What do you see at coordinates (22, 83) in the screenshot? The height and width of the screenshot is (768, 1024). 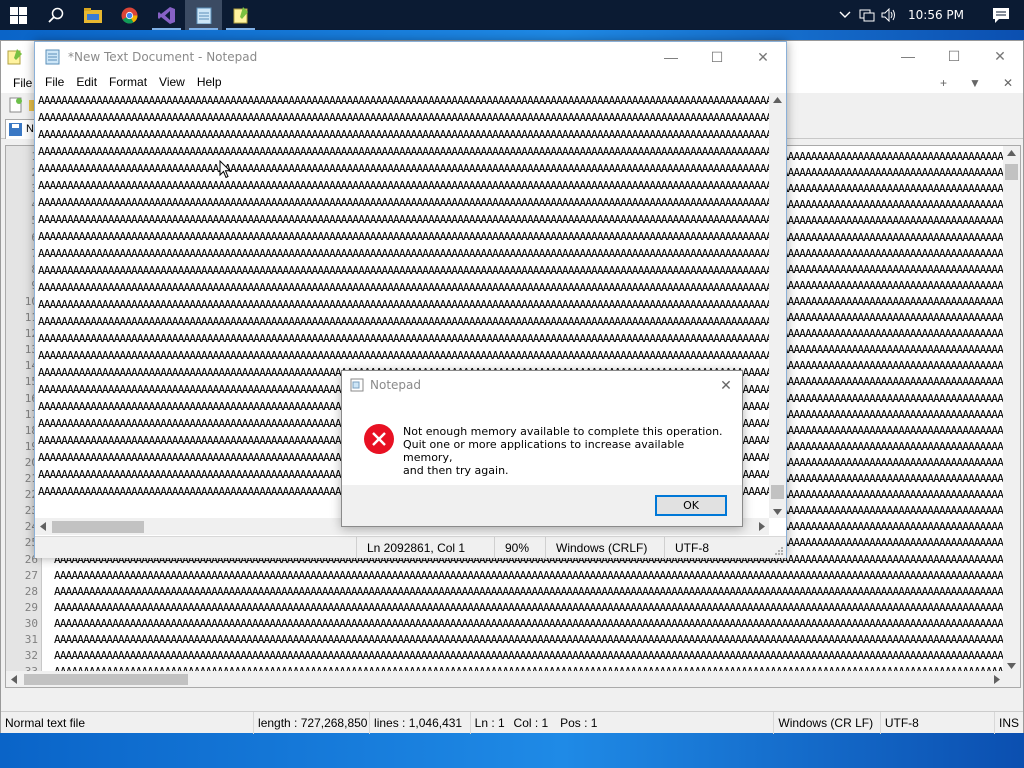 I see `npp-menu-file: File` at bounding box center [22, 83].